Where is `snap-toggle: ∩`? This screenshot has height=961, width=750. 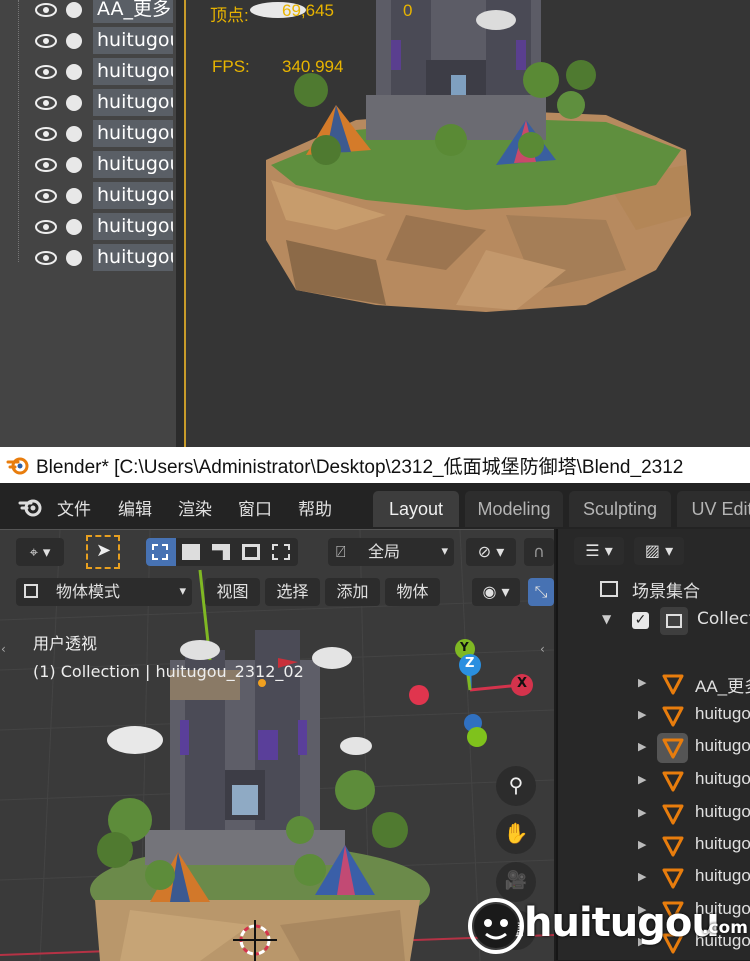
snap-toggle: ∩ is located at coordinates (539, 552).